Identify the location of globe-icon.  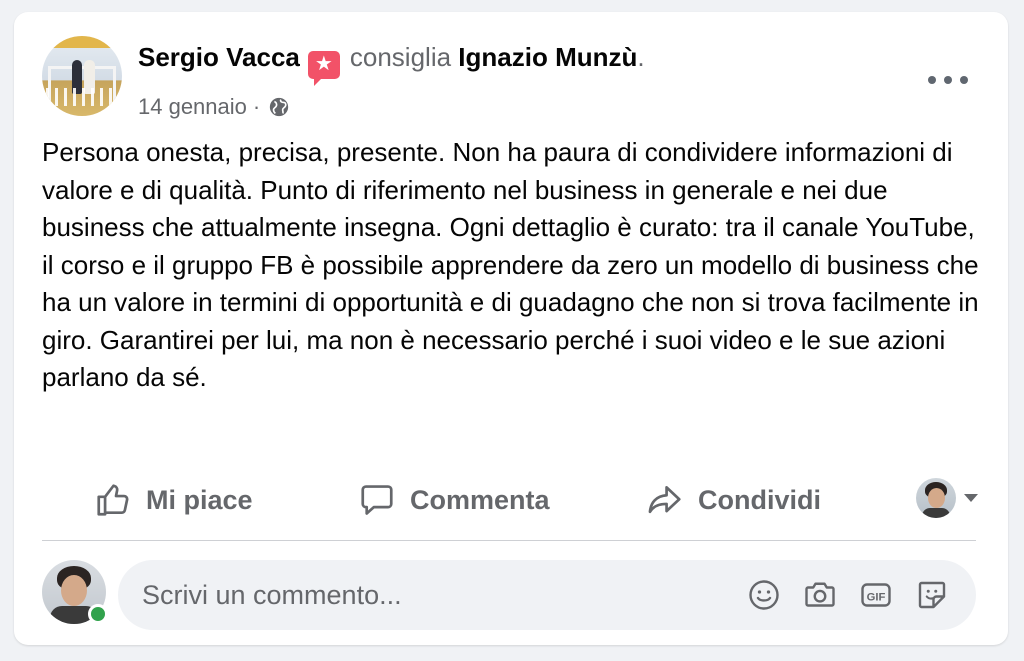
(279, 107).